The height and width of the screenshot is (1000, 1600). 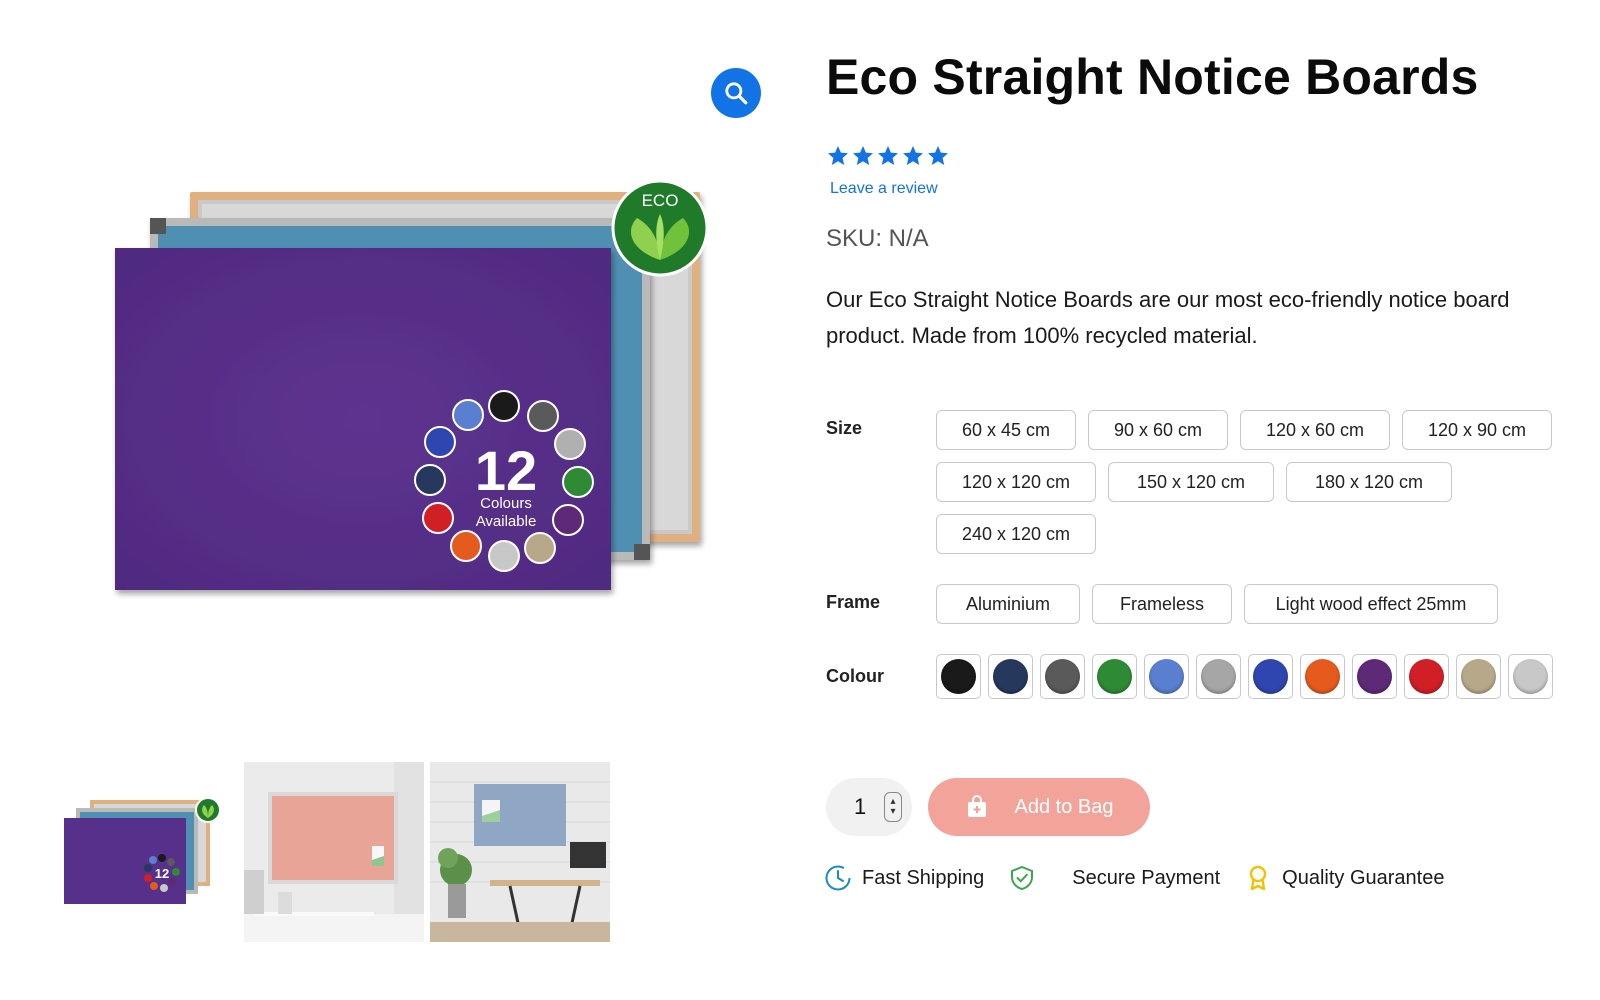 I want to click on clock-icon, so click(x=838, y=878).